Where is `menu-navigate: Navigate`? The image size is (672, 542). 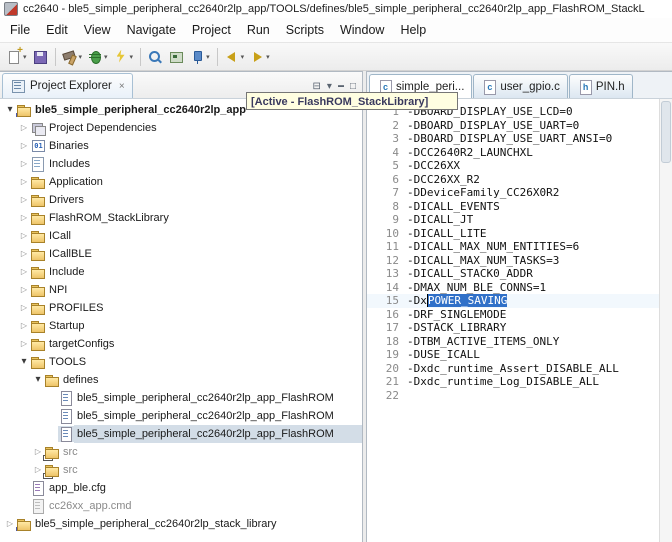 menu-navigate: Navigate is located at coordinates (151, 30).